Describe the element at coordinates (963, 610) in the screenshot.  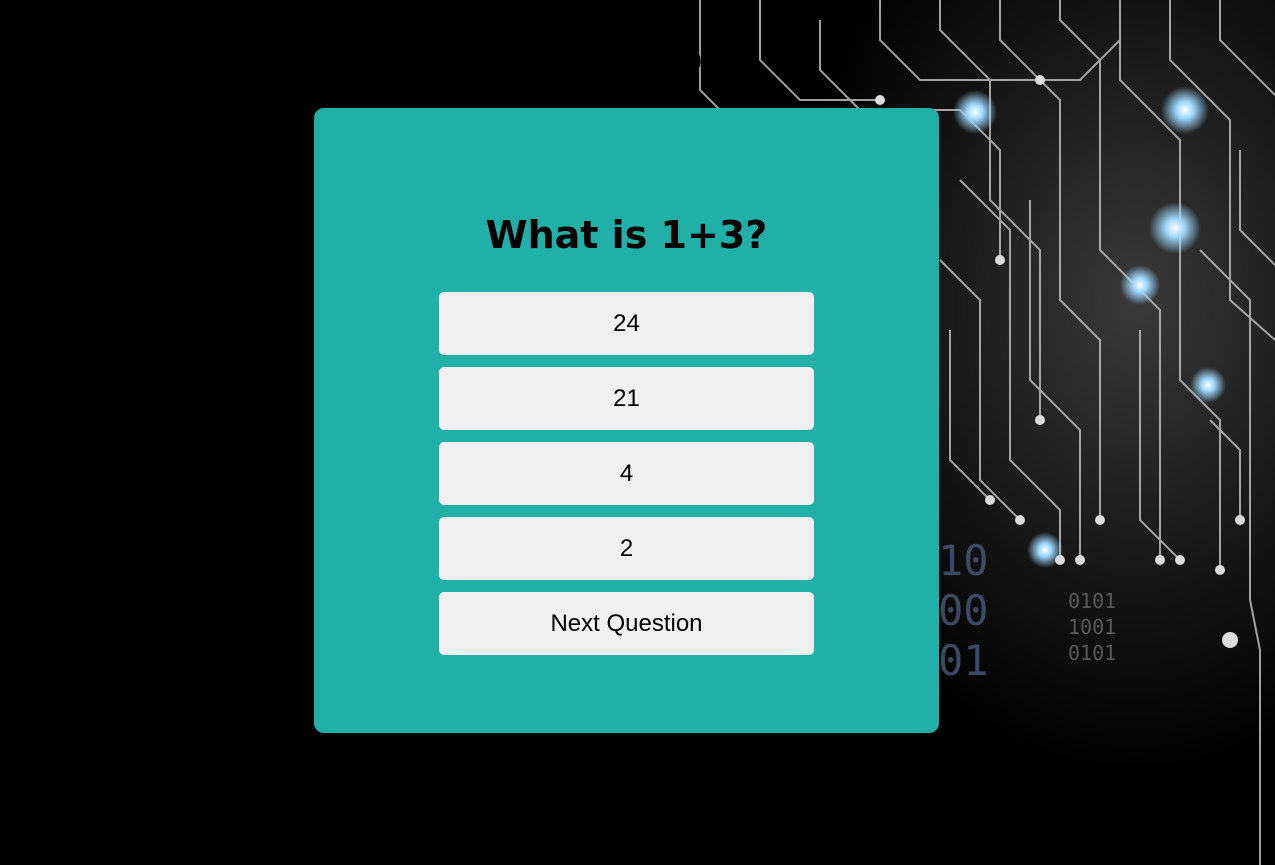
I see `svg-text: 00` at that location.